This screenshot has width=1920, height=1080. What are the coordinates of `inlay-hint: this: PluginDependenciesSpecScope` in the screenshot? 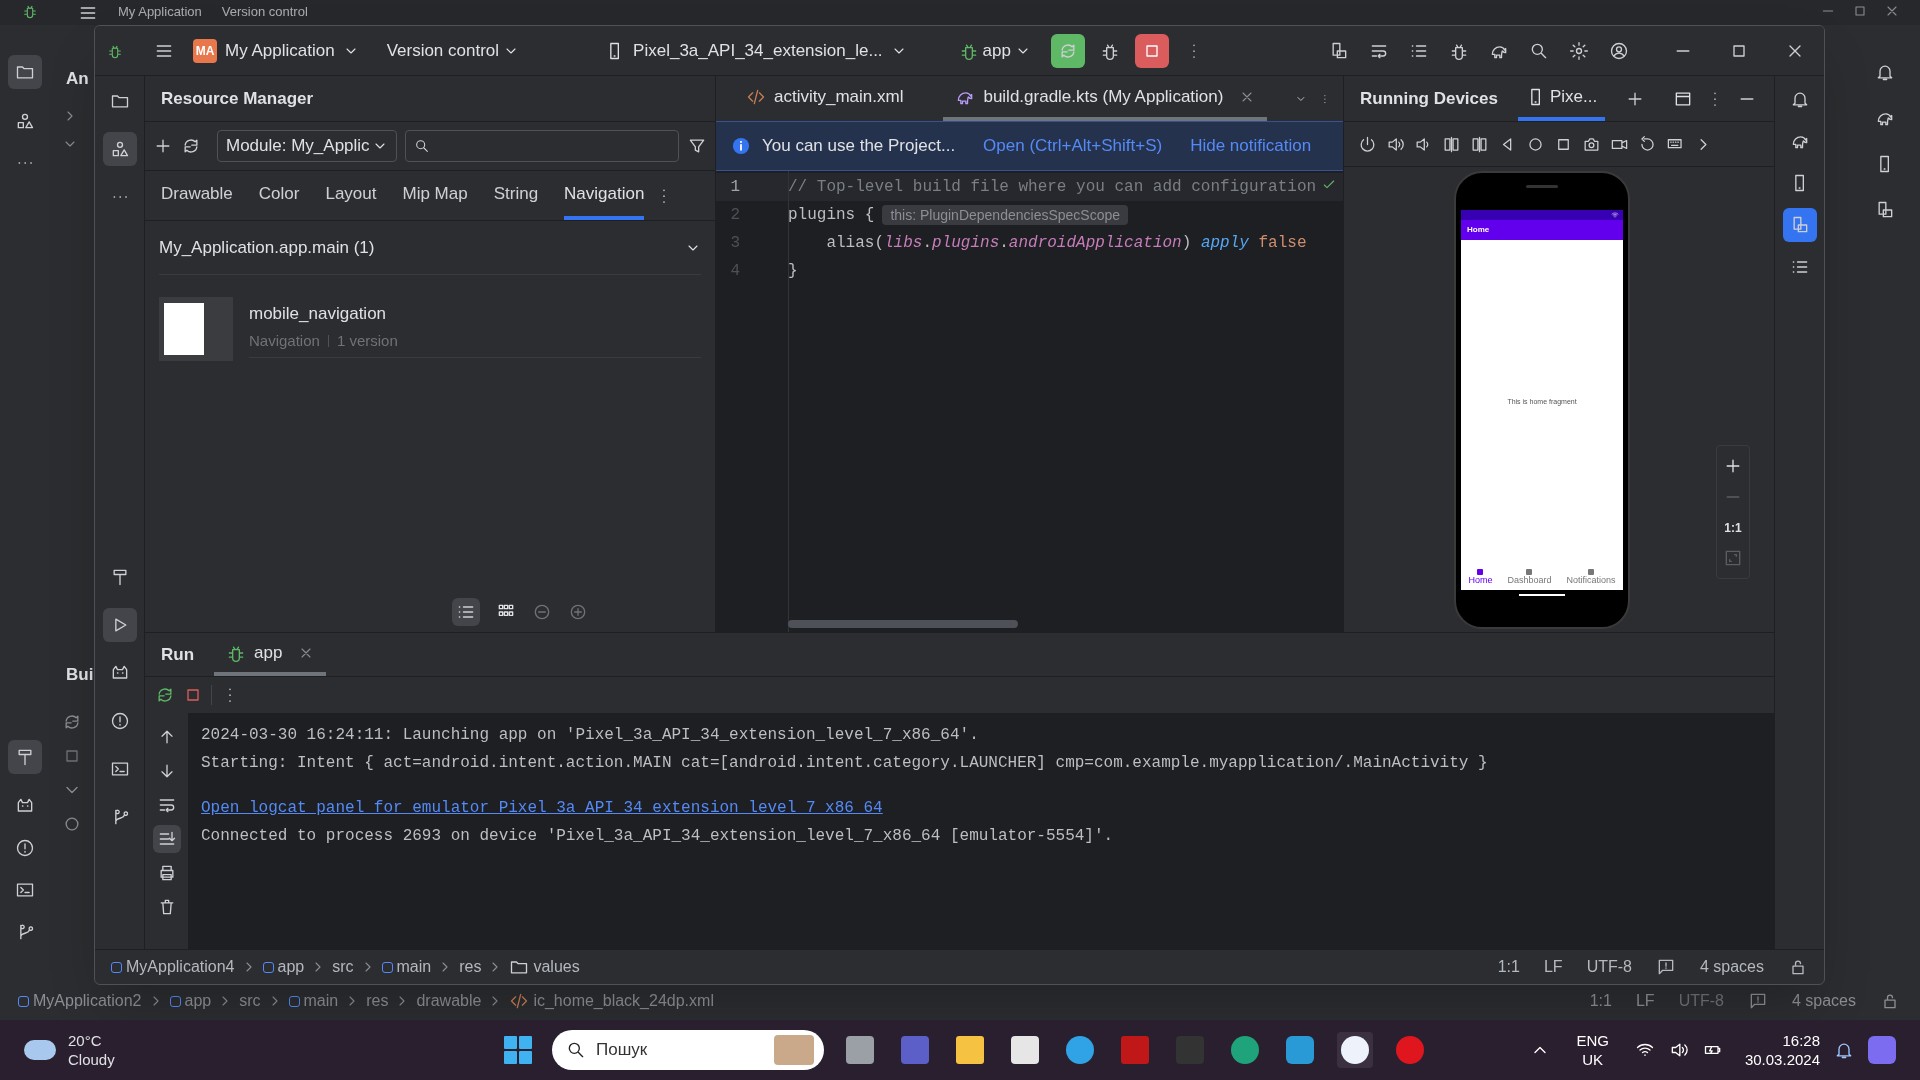 It's located at (1005, 215).